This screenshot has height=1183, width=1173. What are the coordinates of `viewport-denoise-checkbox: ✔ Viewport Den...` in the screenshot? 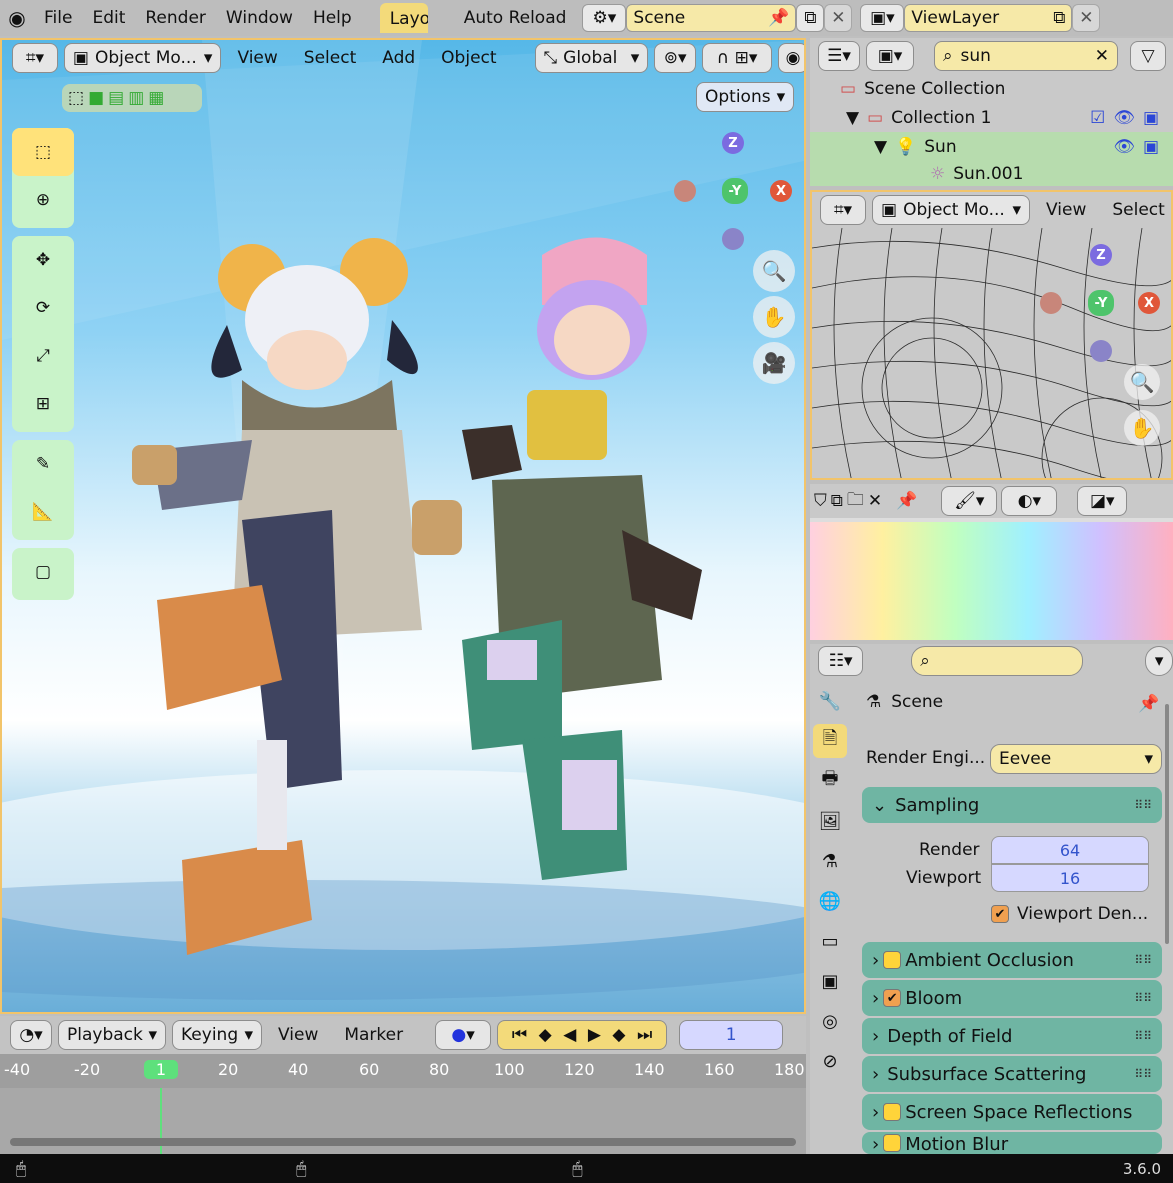 It's located at (1069, 914).